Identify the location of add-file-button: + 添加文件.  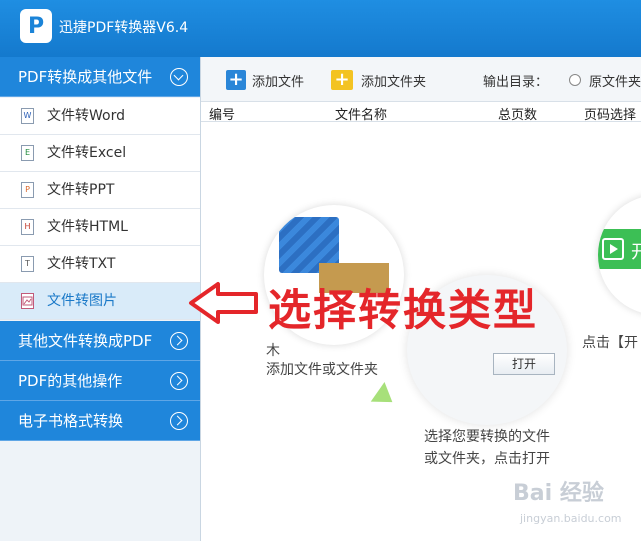
(265, 80).